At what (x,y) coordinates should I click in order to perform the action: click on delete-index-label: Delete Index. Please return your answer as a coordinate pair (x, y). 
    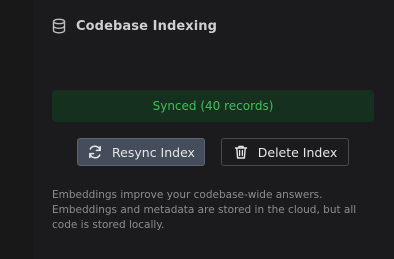
    Looking at the image, I should click on (297, 152).